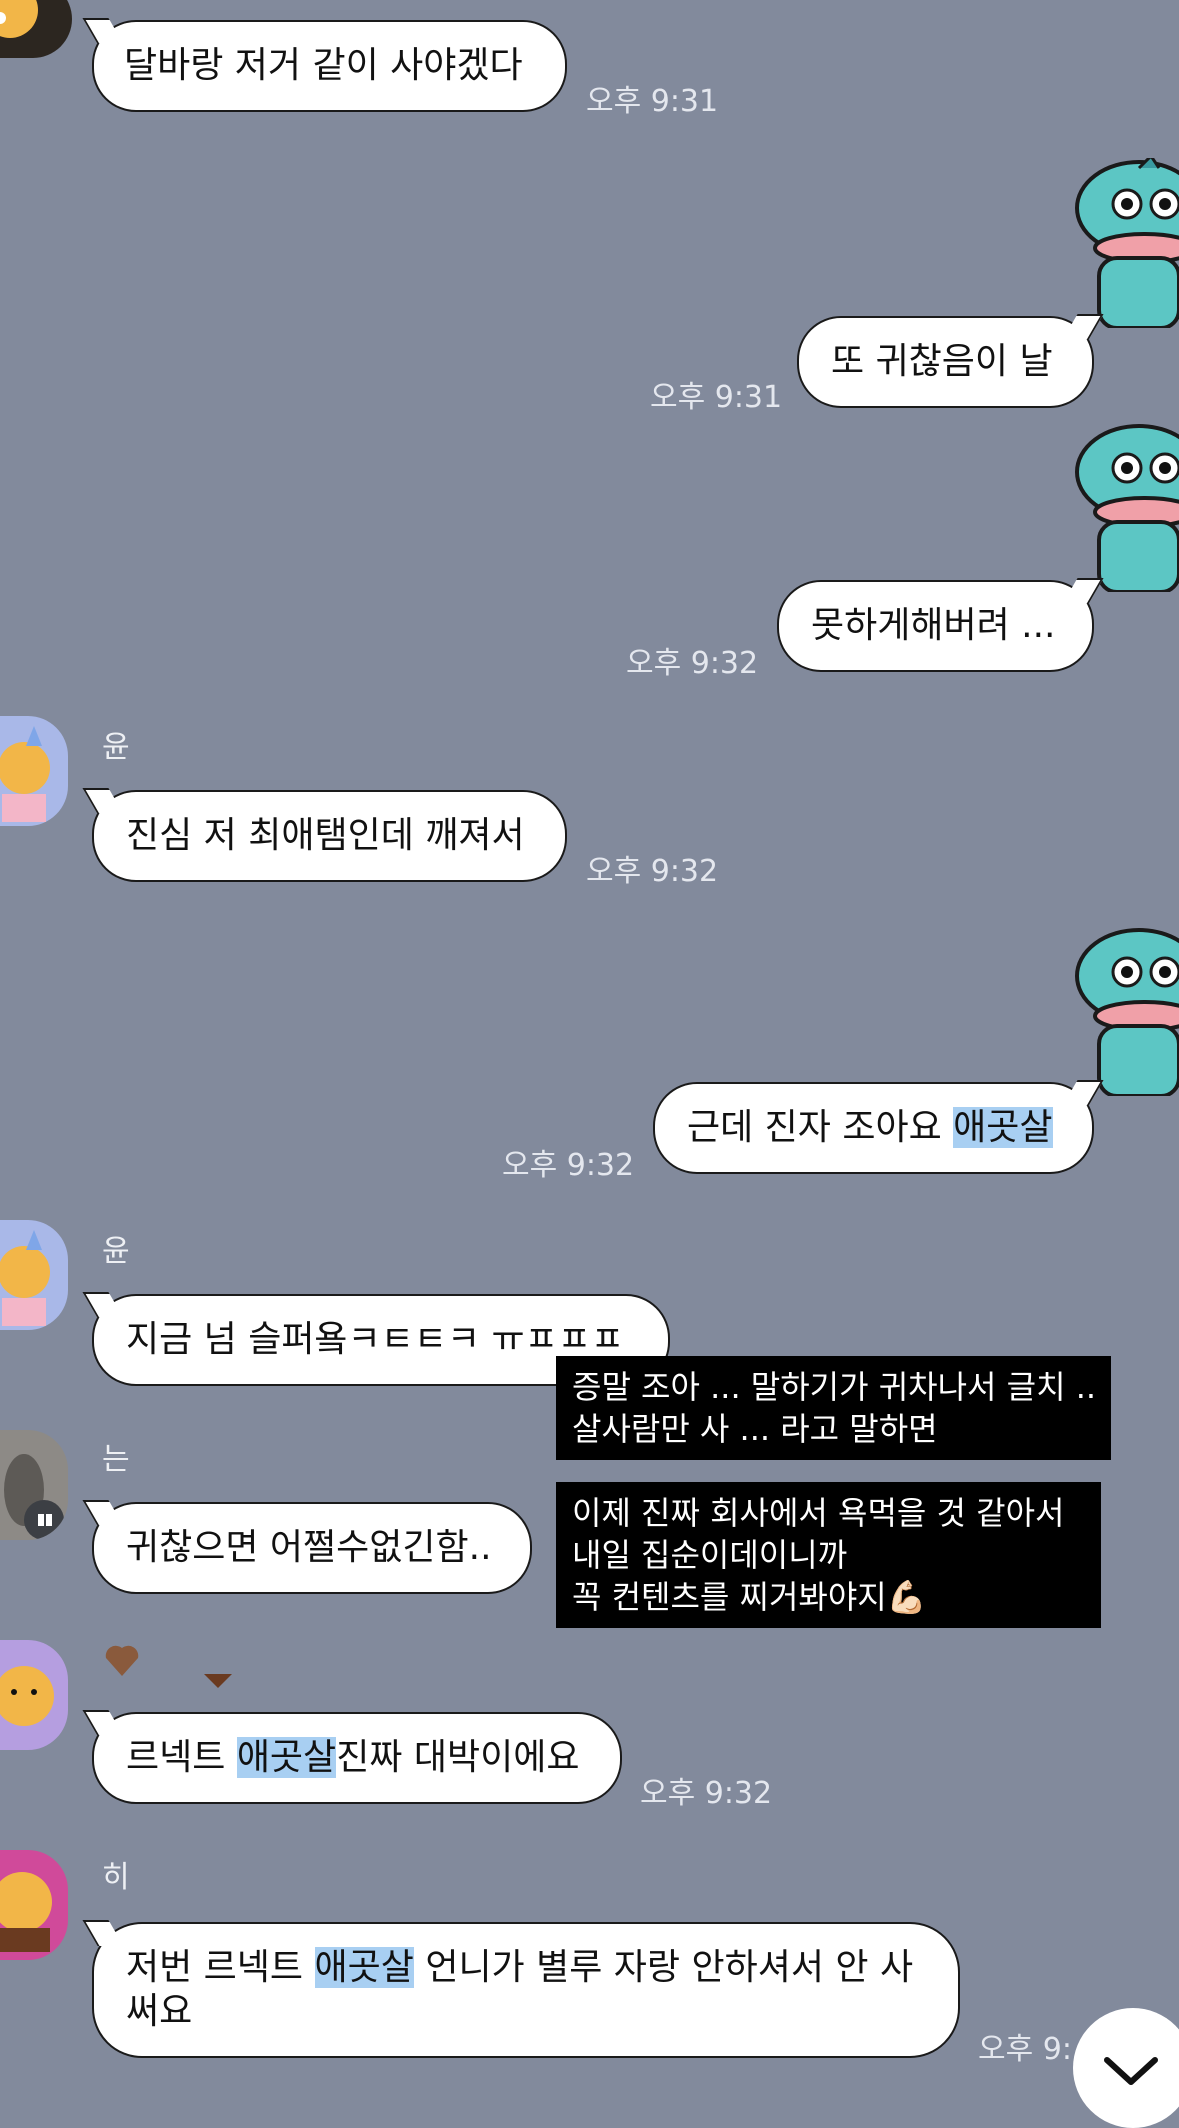  What do you see at coordinates (220, 1967) in the screenshot?
I see `message-text: 저번 르넥트` at bounding box center [220, 1967].